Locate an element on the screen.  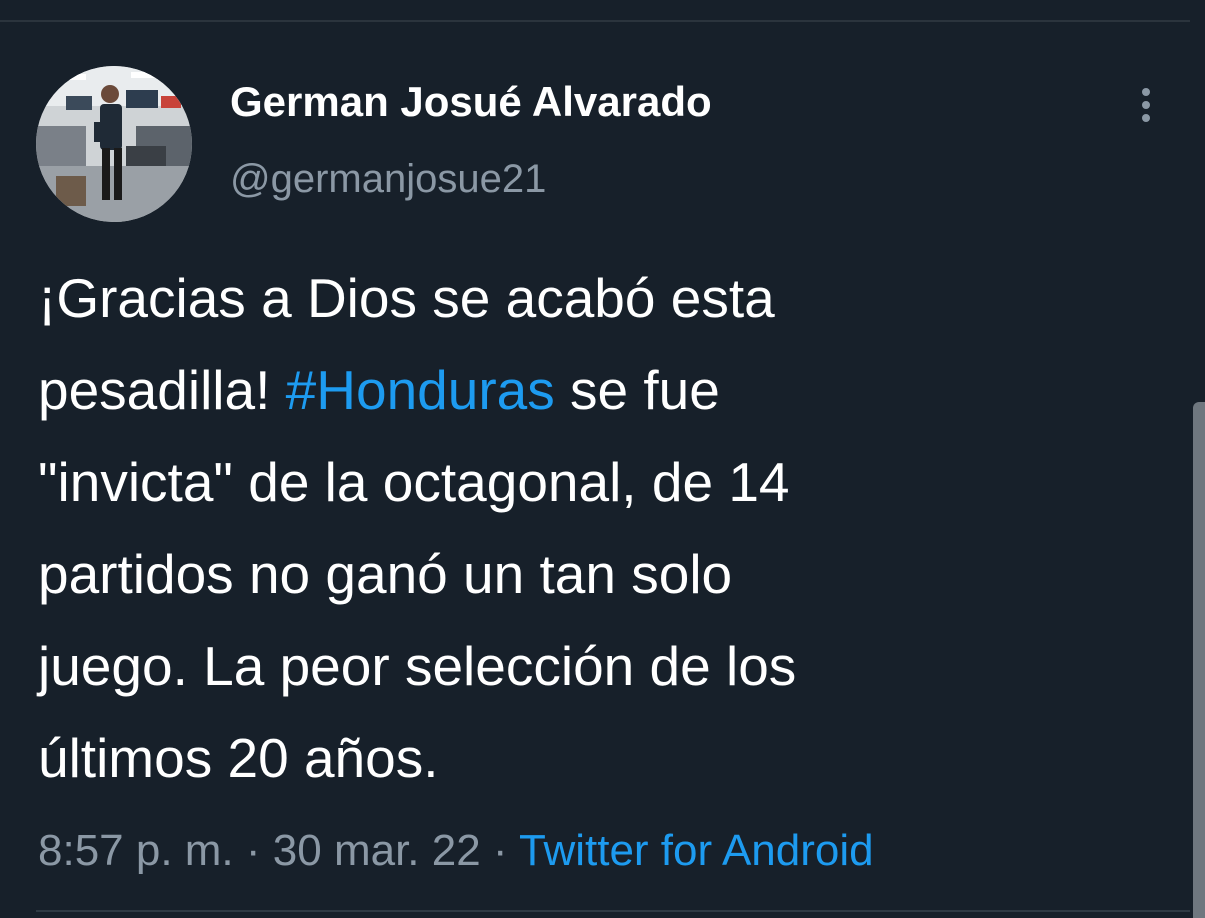
text-segment: juego. La peor selección de los is located at coordinates (417, 666).